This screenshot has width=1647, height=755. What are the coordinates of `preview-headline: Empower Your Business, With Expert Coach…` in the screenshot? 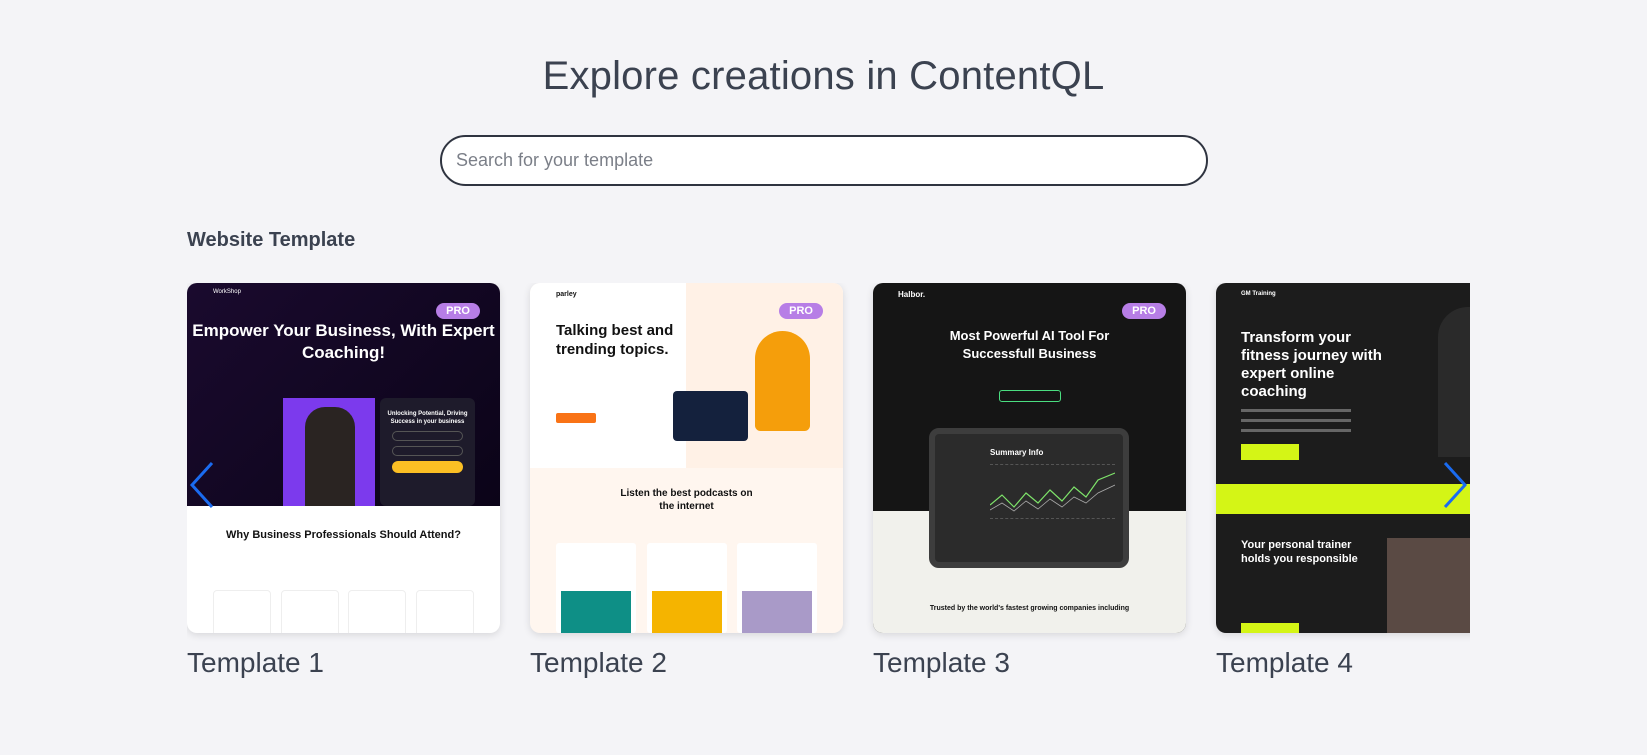 It's located at (343, 341).